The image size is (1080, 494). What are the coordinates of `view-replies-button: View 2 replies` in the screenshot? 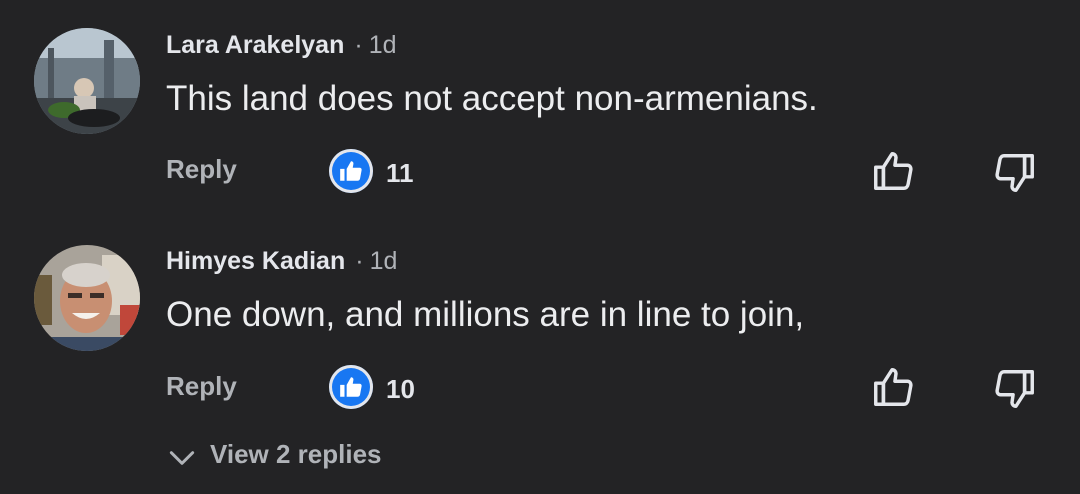 It's located at (274, 454).